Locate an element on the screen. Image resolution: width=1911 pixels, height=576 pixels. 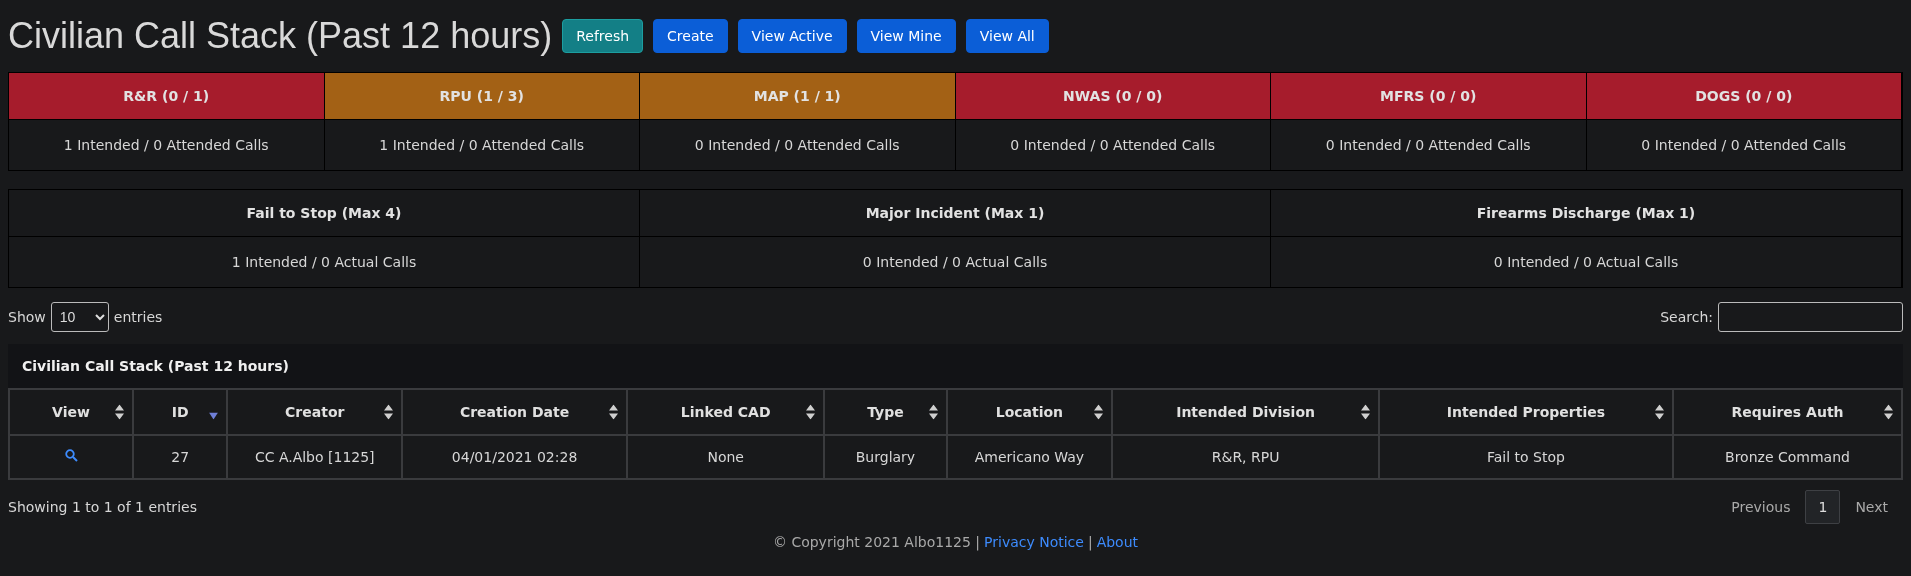
column-header: Creator is located at coordinates (315, 412).